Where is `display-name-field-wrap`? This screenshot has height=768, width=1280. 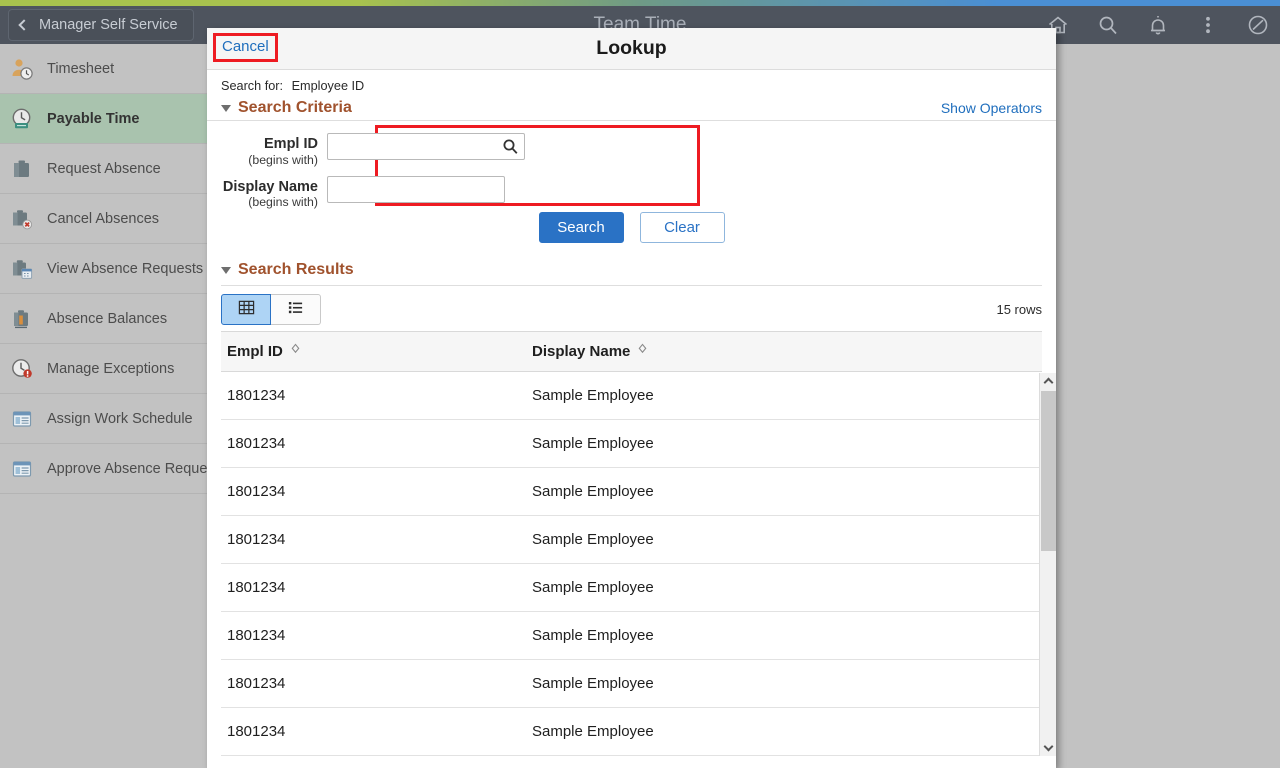
display-name-field-wrap is located at coordinates (416, 189).